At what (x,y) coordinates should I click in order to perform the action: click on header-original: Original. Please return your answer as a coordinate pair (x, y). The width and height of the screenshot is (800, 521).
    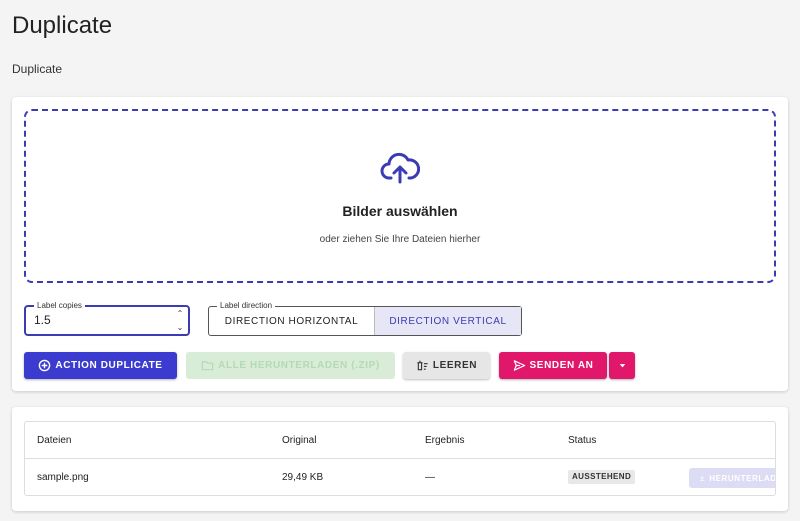
    Looking at the image, I should click on (299, 440).